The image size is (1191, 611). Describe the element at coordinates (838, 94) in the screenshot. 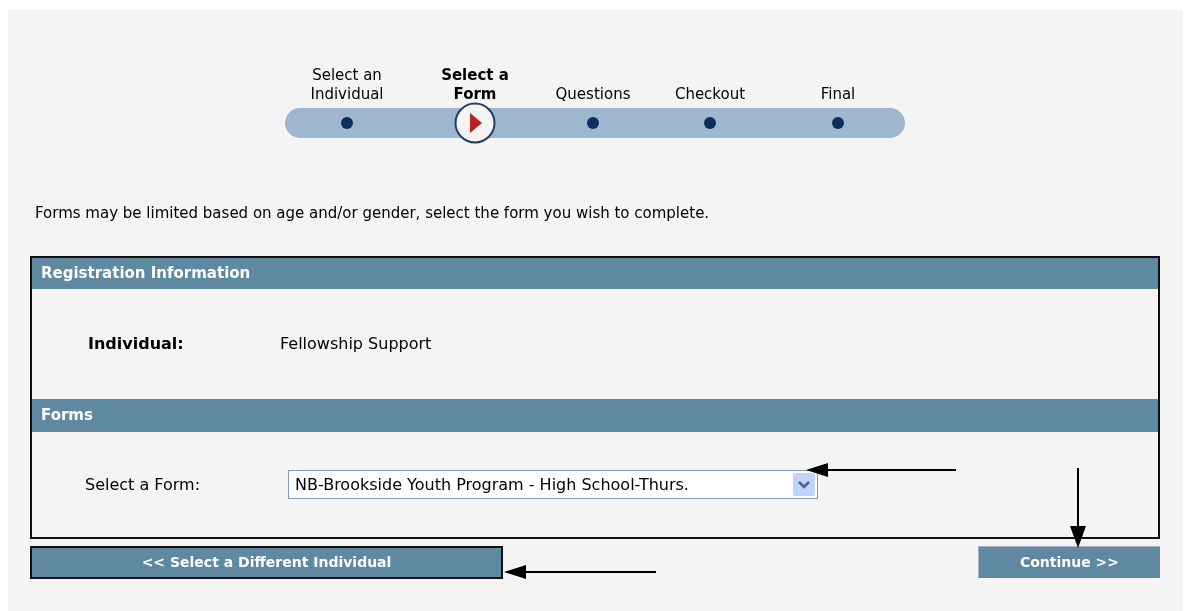

I see `step-label: Final` at that location.